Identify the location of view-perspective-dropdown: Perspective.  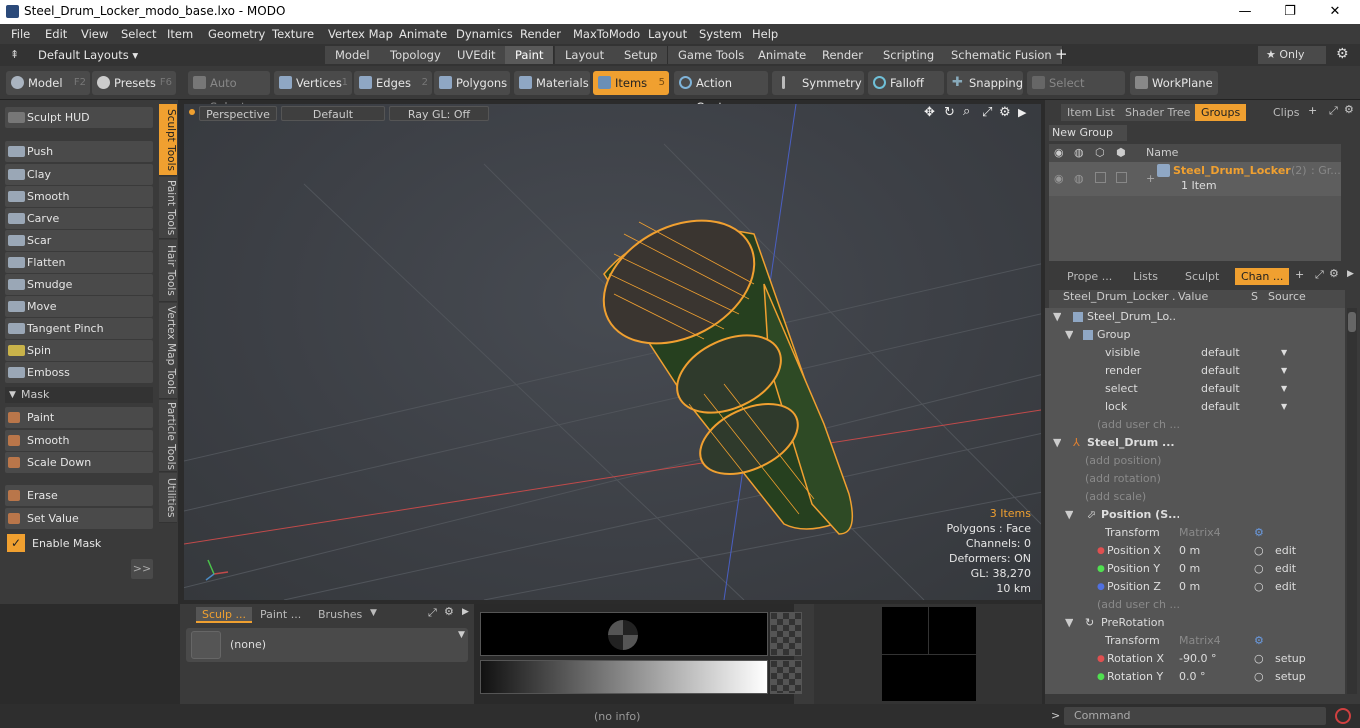
(238, 113).